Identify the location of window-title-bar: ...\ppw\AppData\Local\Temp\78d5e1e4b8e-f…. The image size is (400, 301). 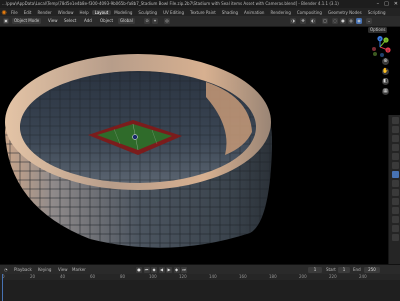
(200, 4).